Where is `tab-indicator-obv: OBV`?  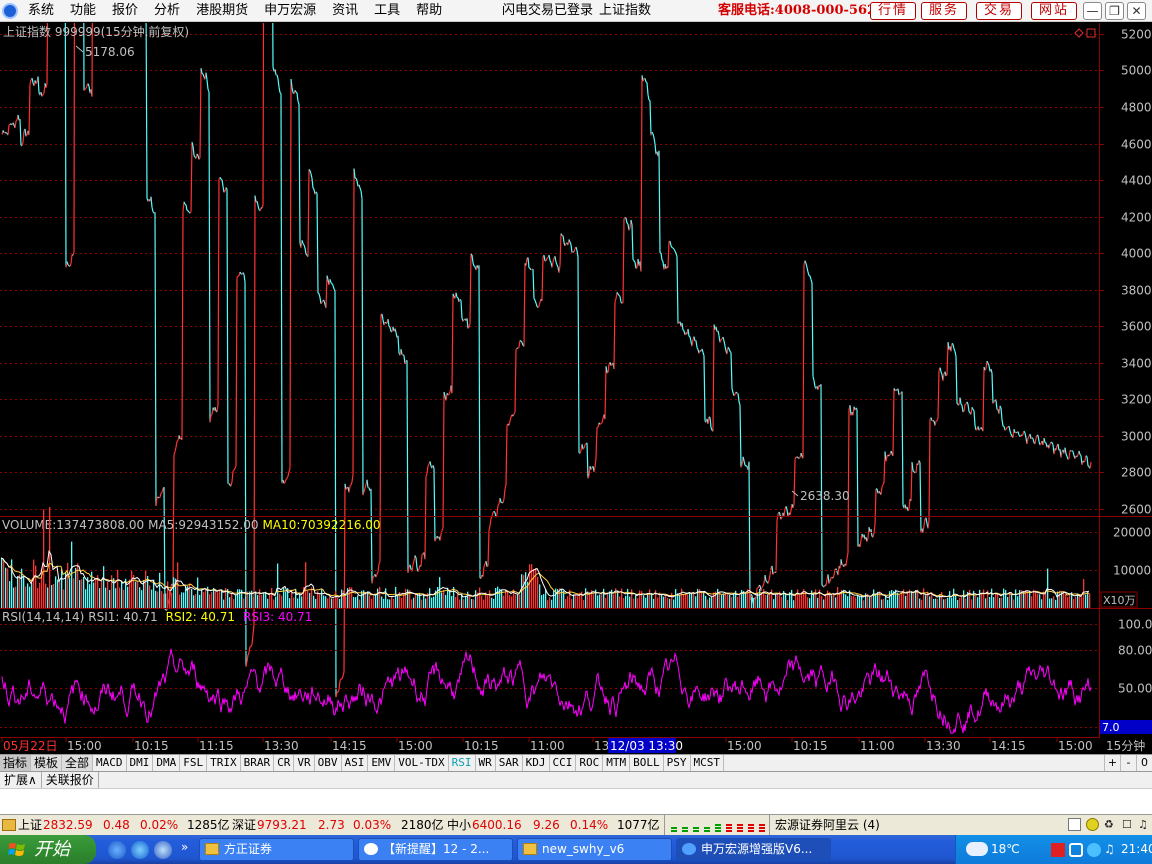
tab-indicator-obv: OBV is located at coordinates (328, 763).